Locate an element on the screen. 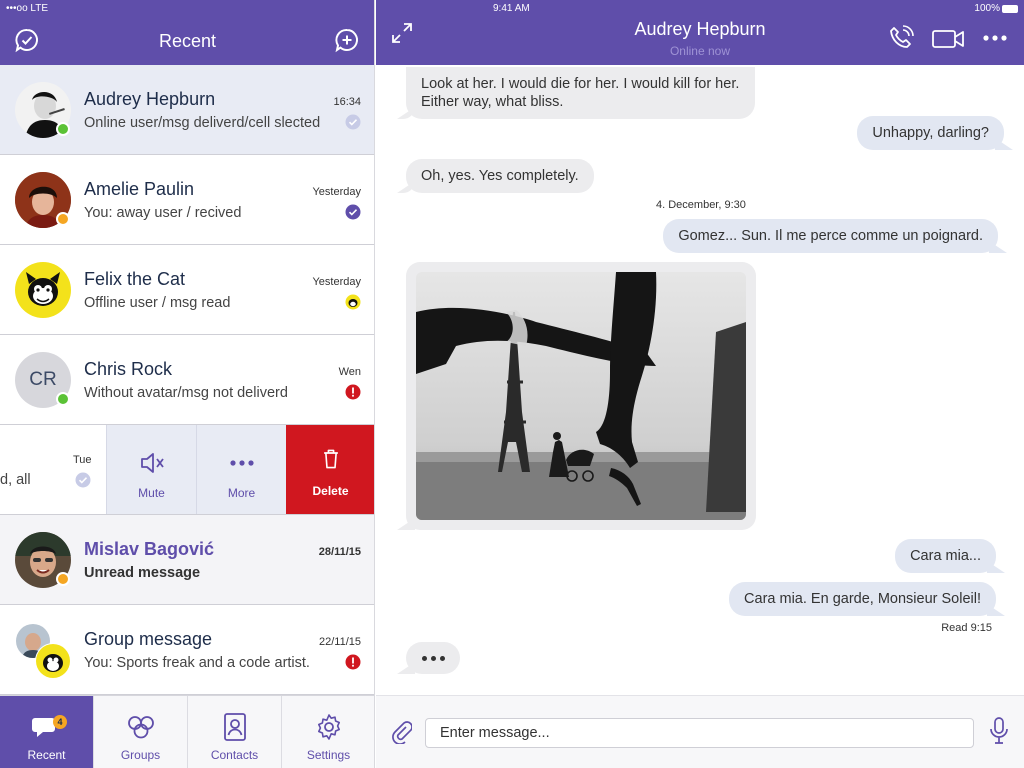 The image size is (1024, 768). chat-time: 28/11/15 is located at coordinates (339, 552).